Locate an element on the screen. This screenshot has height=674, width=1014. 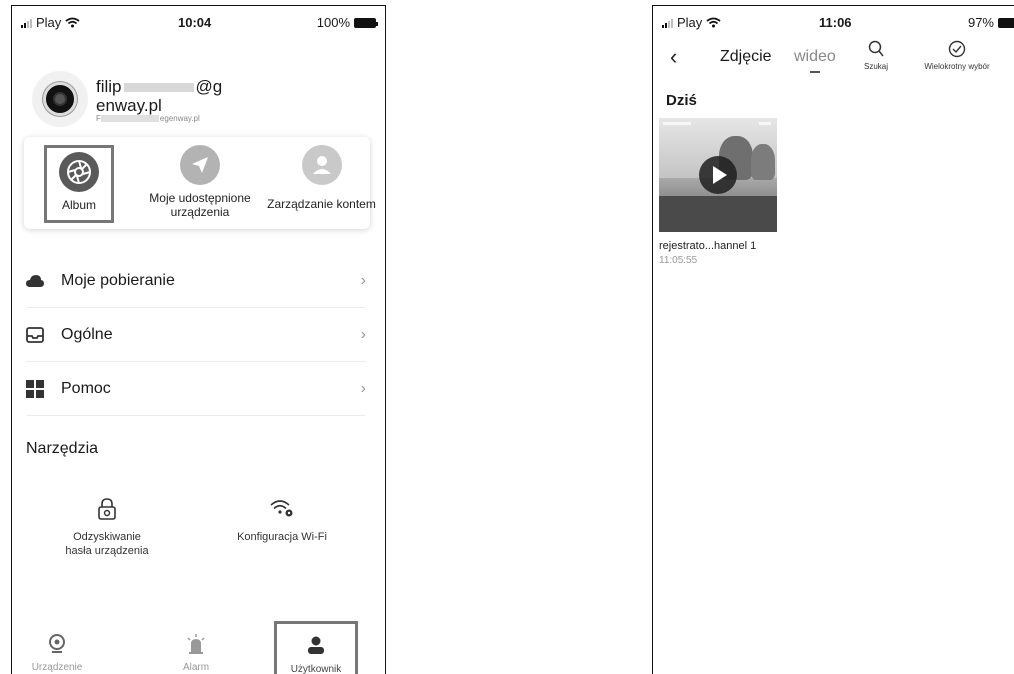
menu-item-downloads: Moje pobieranie › is located at coordinates (196, 281).